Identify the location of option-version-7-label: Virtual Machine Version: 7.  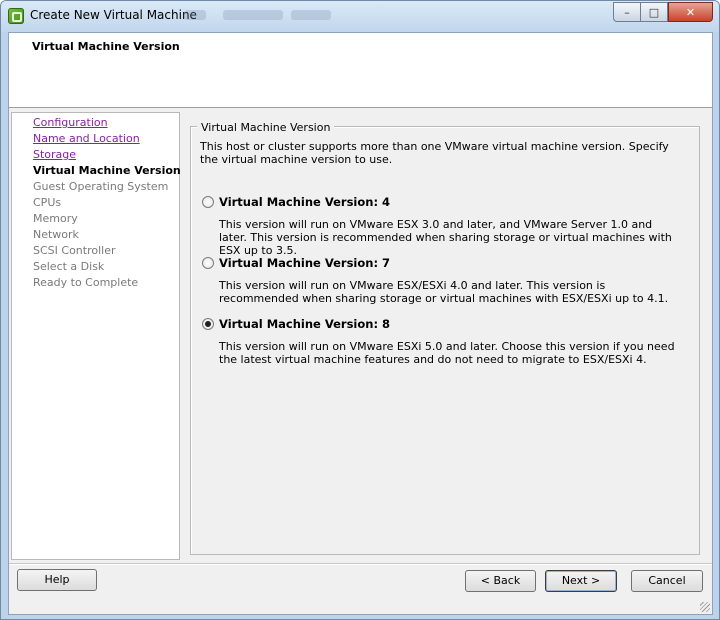
(304, 263).